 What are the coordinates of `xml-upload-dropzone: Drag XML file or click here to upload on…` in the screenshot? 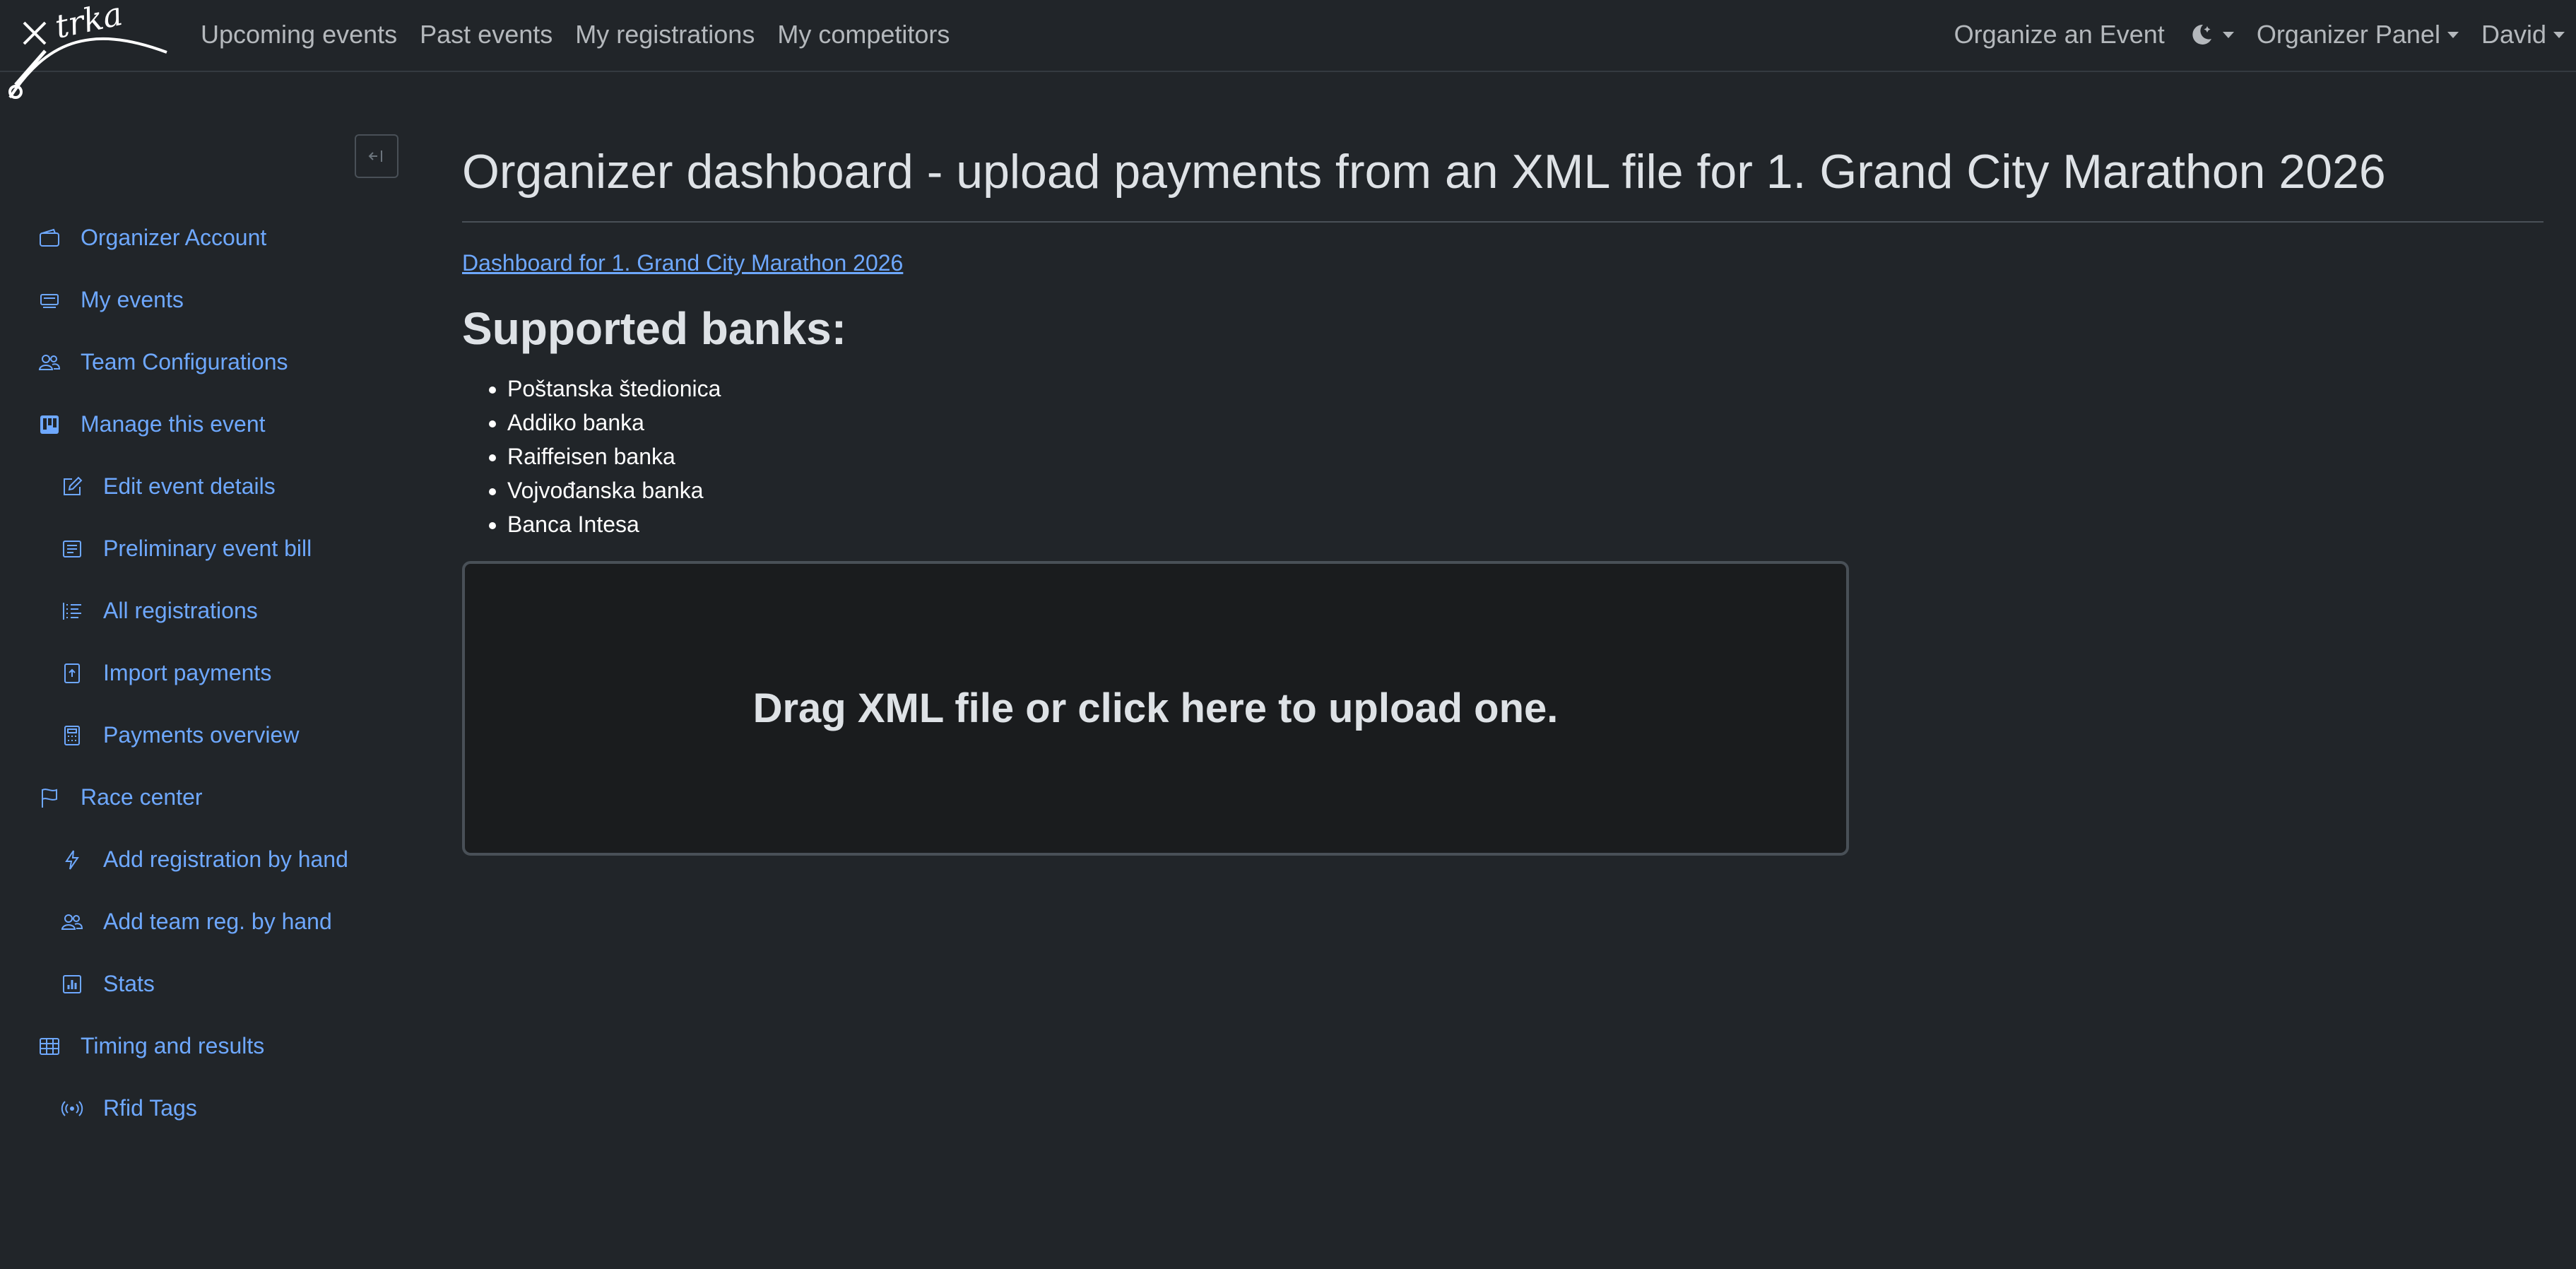 It's located at (1155, 708).